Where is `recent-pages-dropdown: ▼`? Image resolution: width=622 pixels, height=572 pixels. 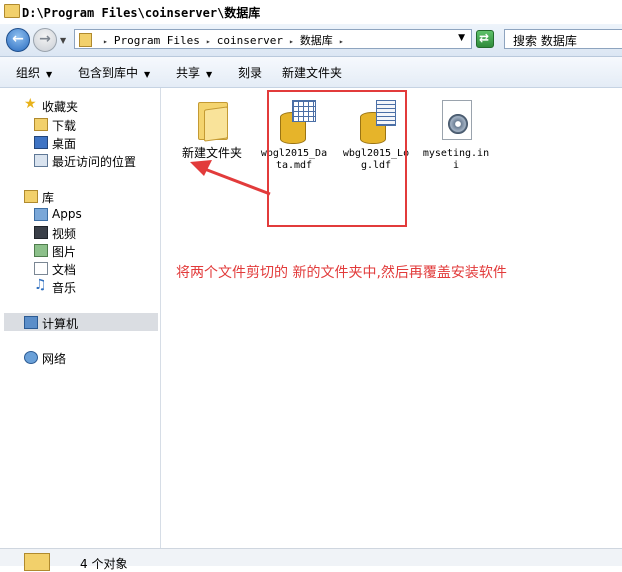
recent-pages-dropdown: ▼ is located at coordinates (63, 40).